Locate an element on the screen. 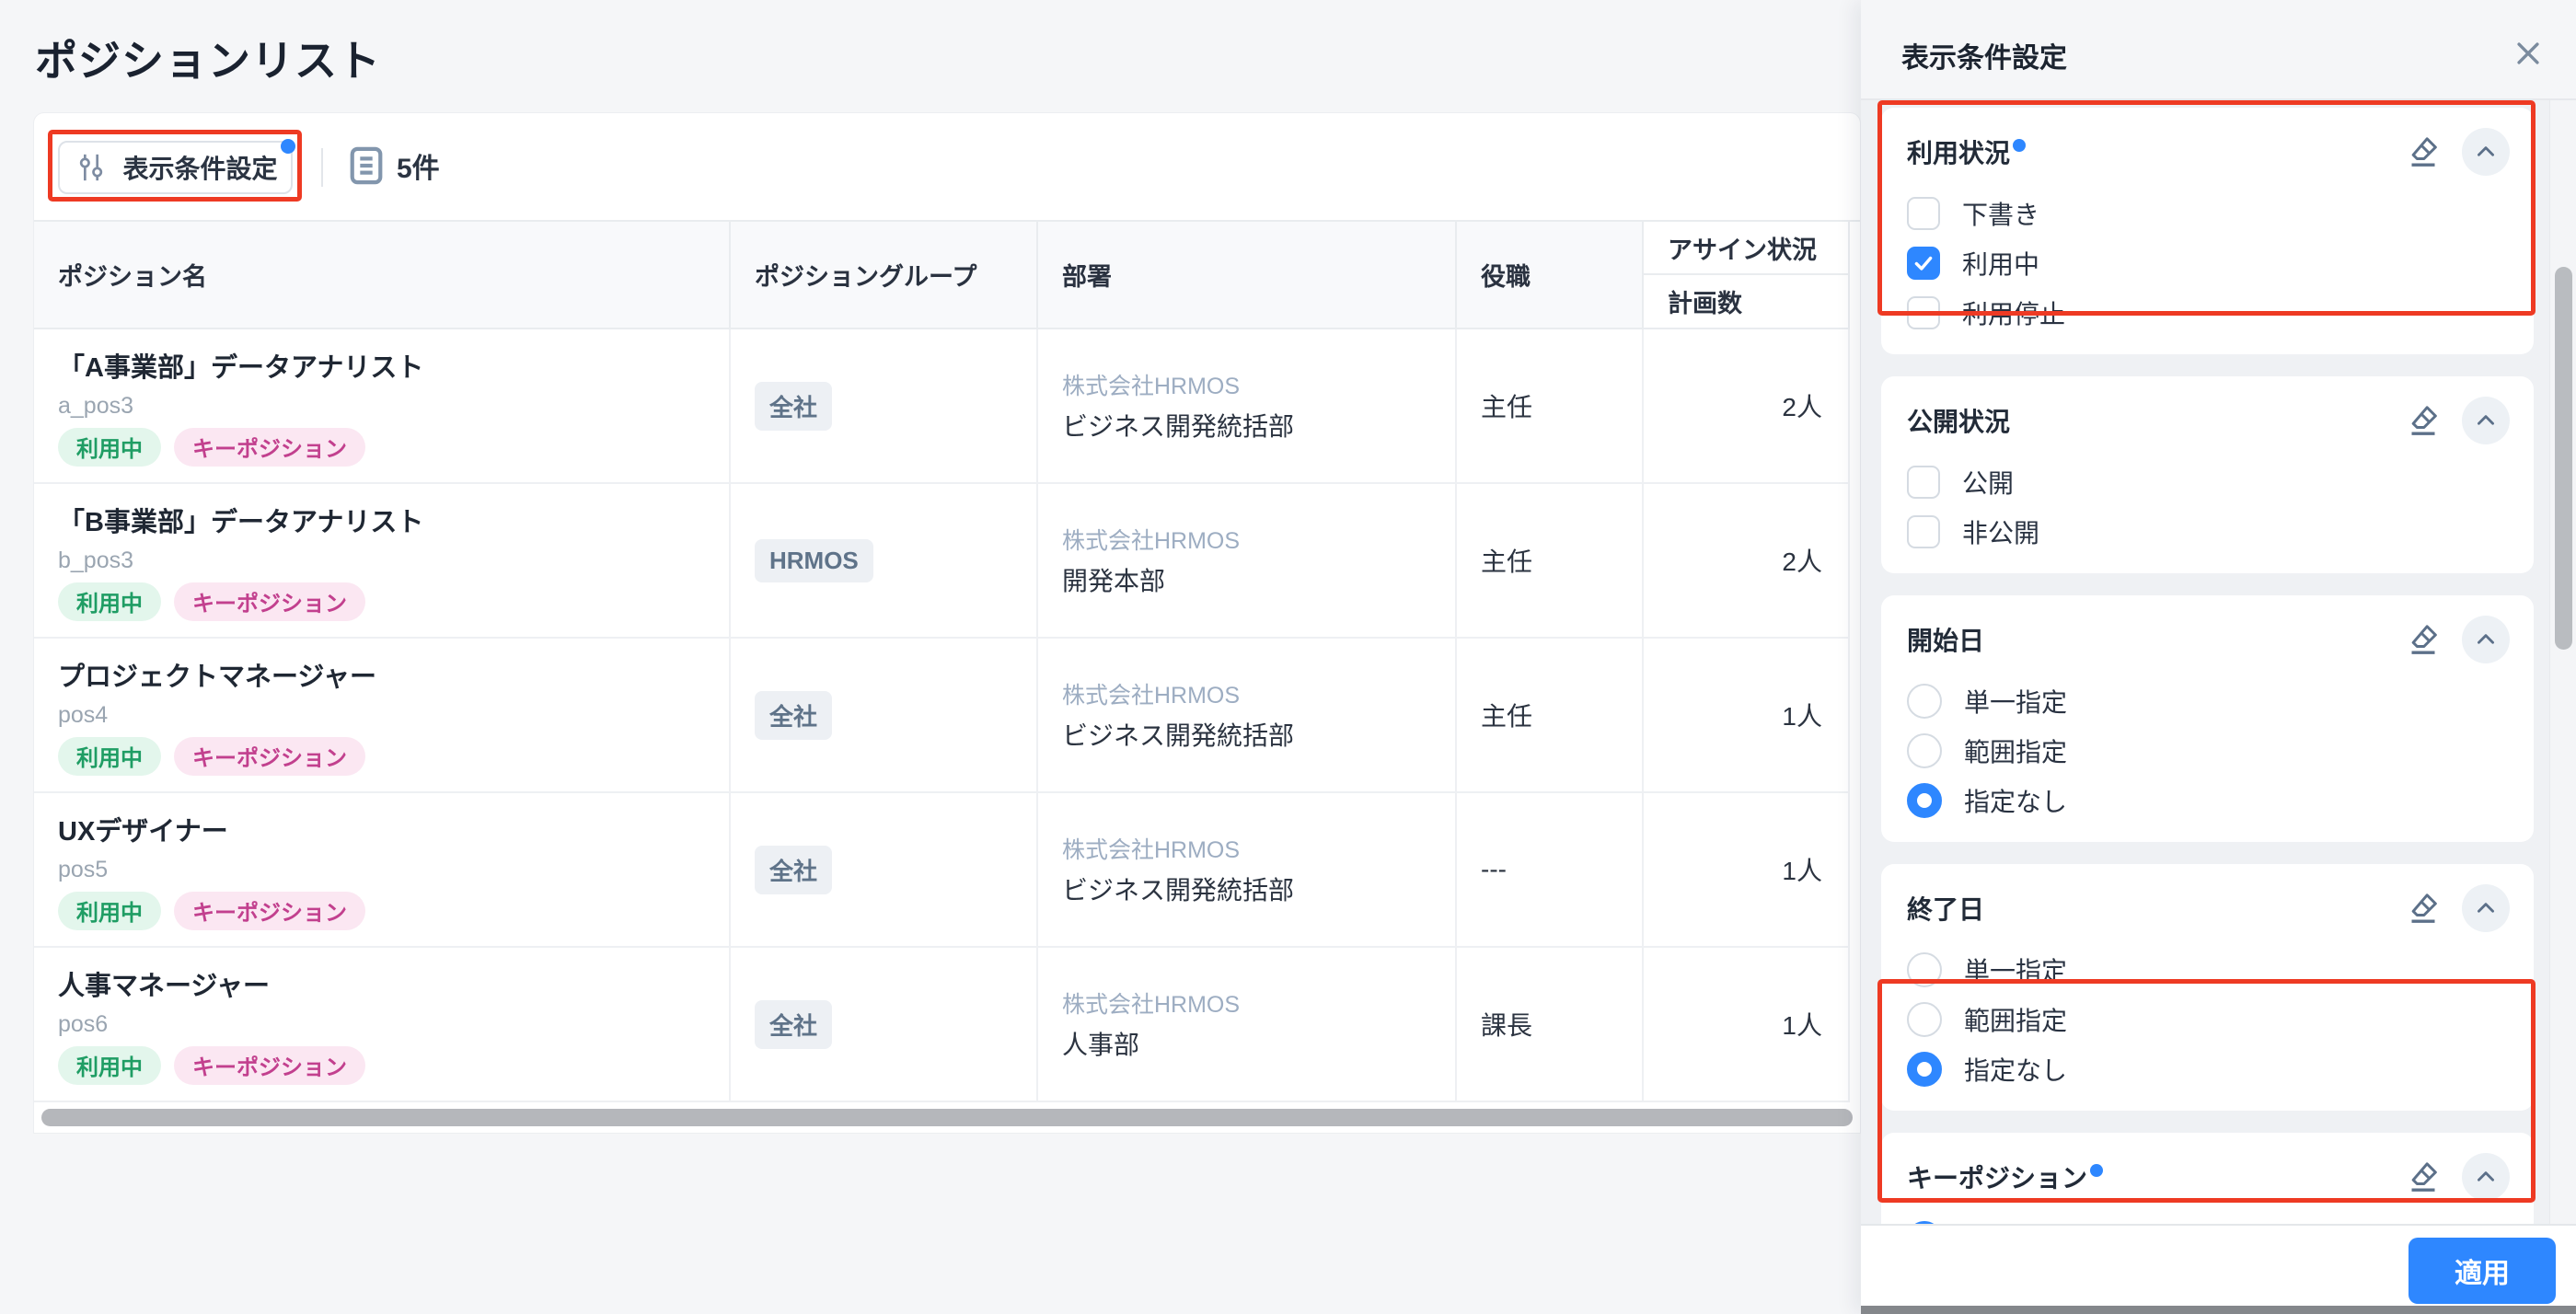  position-name: プロジェクトマネージャー is located at coordinates (217, 677).